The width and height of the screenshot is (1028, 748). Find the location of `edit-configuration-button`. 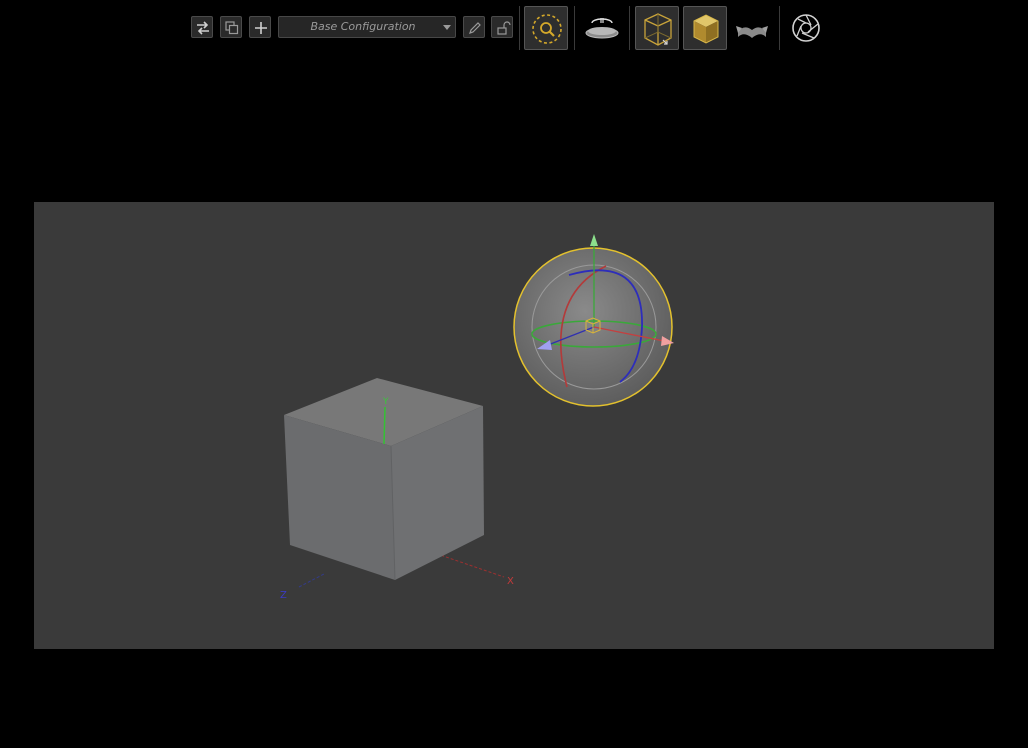

edit-configuration-button is located at coordinates (474, 27).